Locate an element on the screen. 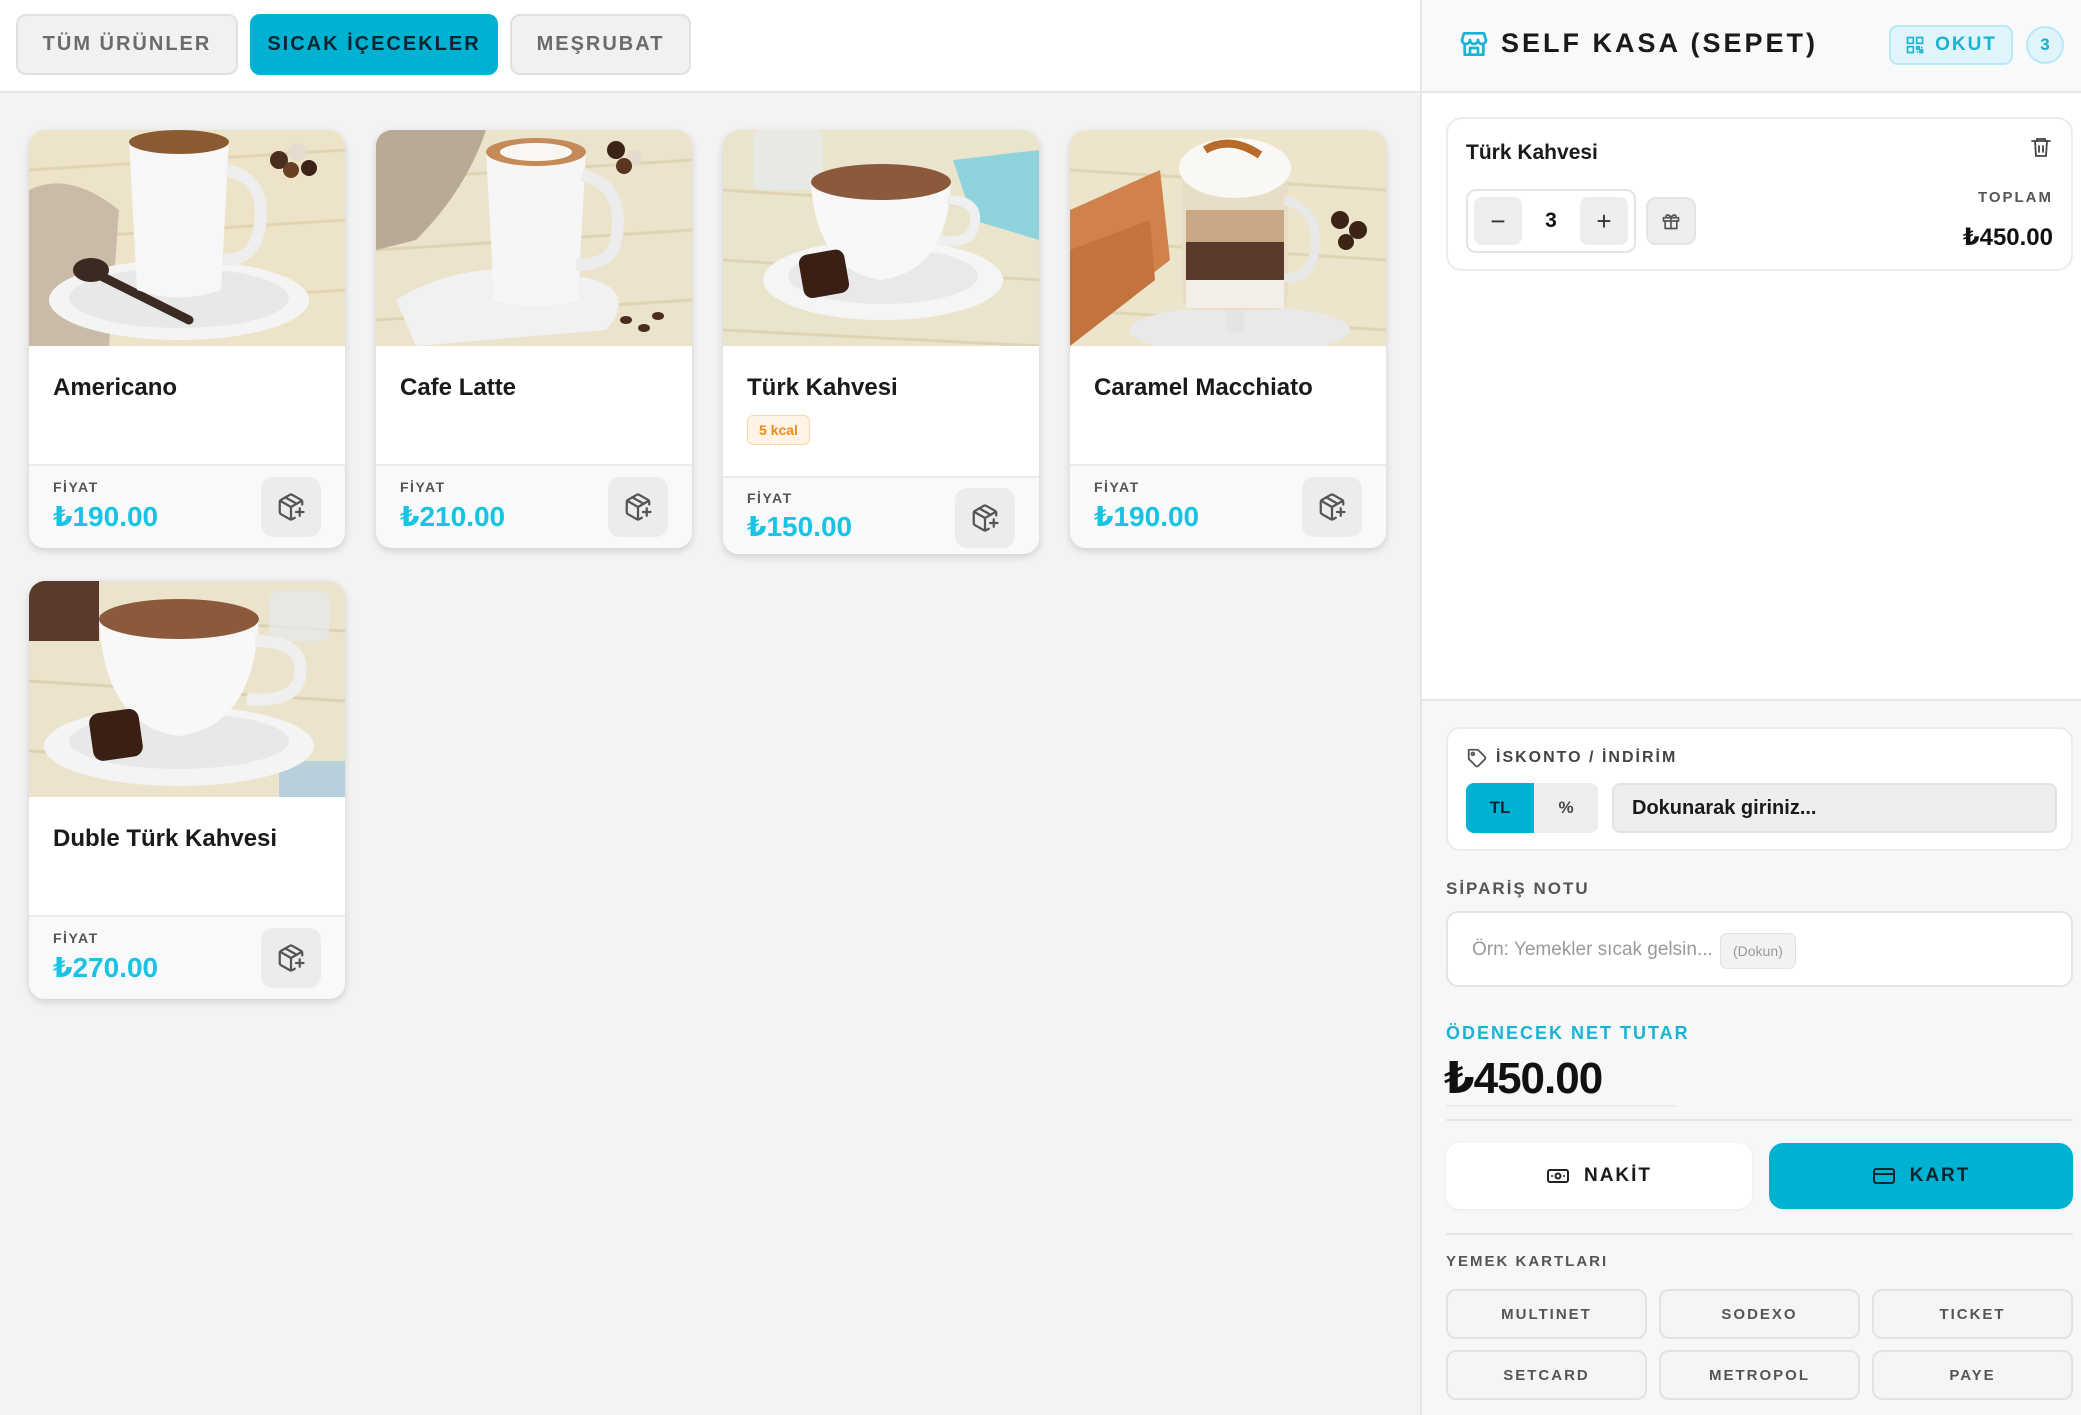  quantity-stepper: − 3 + is located at coordinates (1551, 221).